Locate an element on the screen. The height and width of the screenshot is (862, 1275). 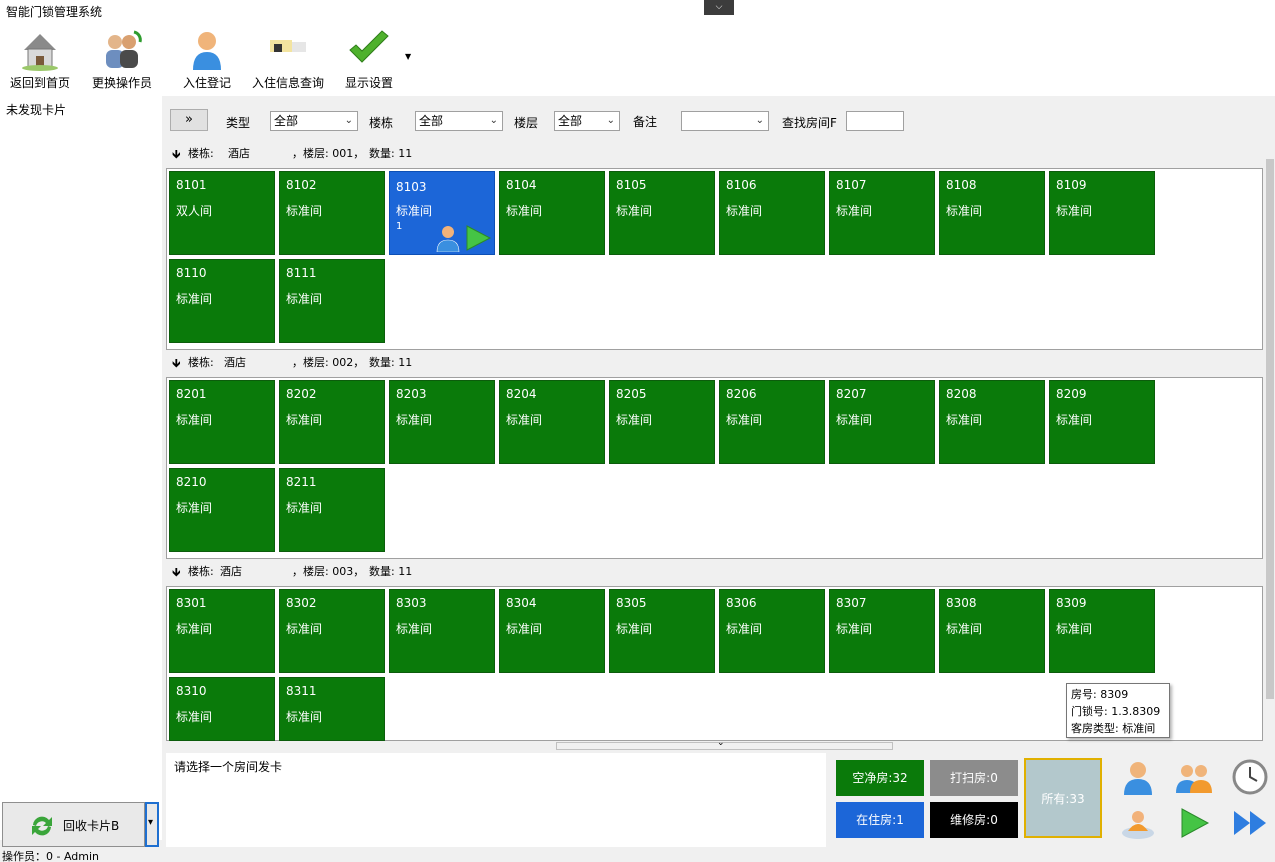
room-tile: 8303 标准间 is located at coordinates (442, 631).